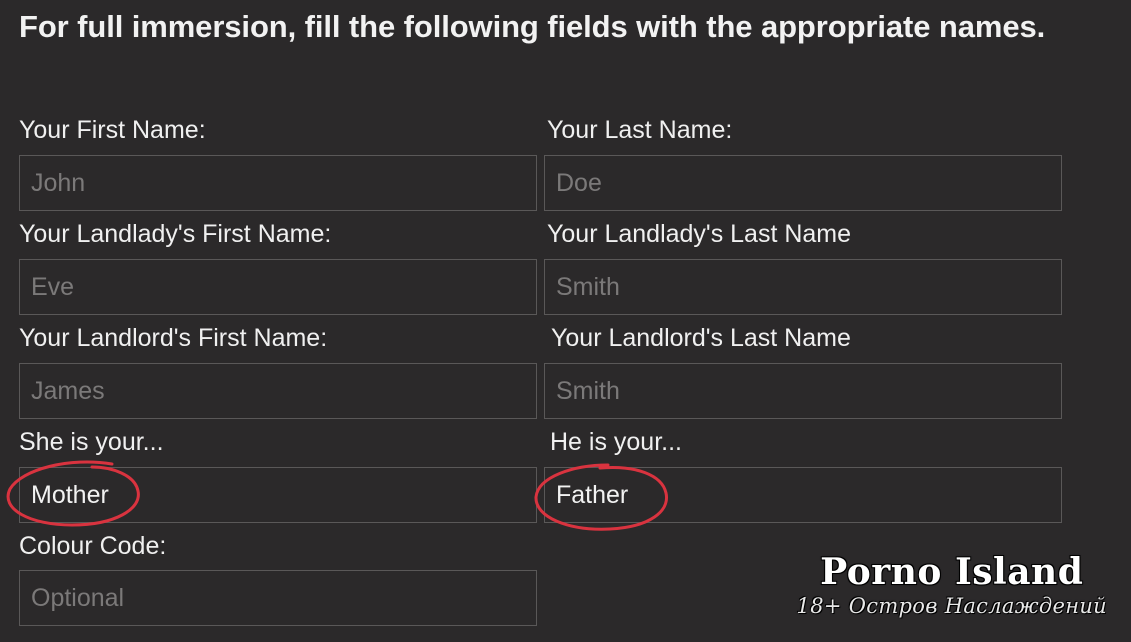 Image resolution: width=1131 pixels, height=642 pixels. Describe the element at coordinates (699, 234) in the screenshot. I see `landlady-last-name-label: Your Landlady's Last Name` at that location.